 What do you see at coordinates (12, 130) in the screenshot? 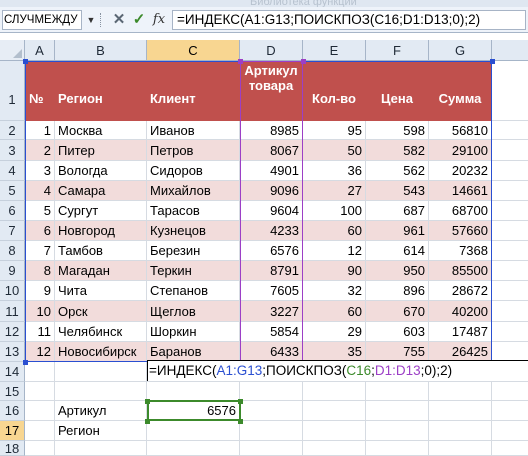
I see `row-header-2: 2` at bounding box center [12, 130].